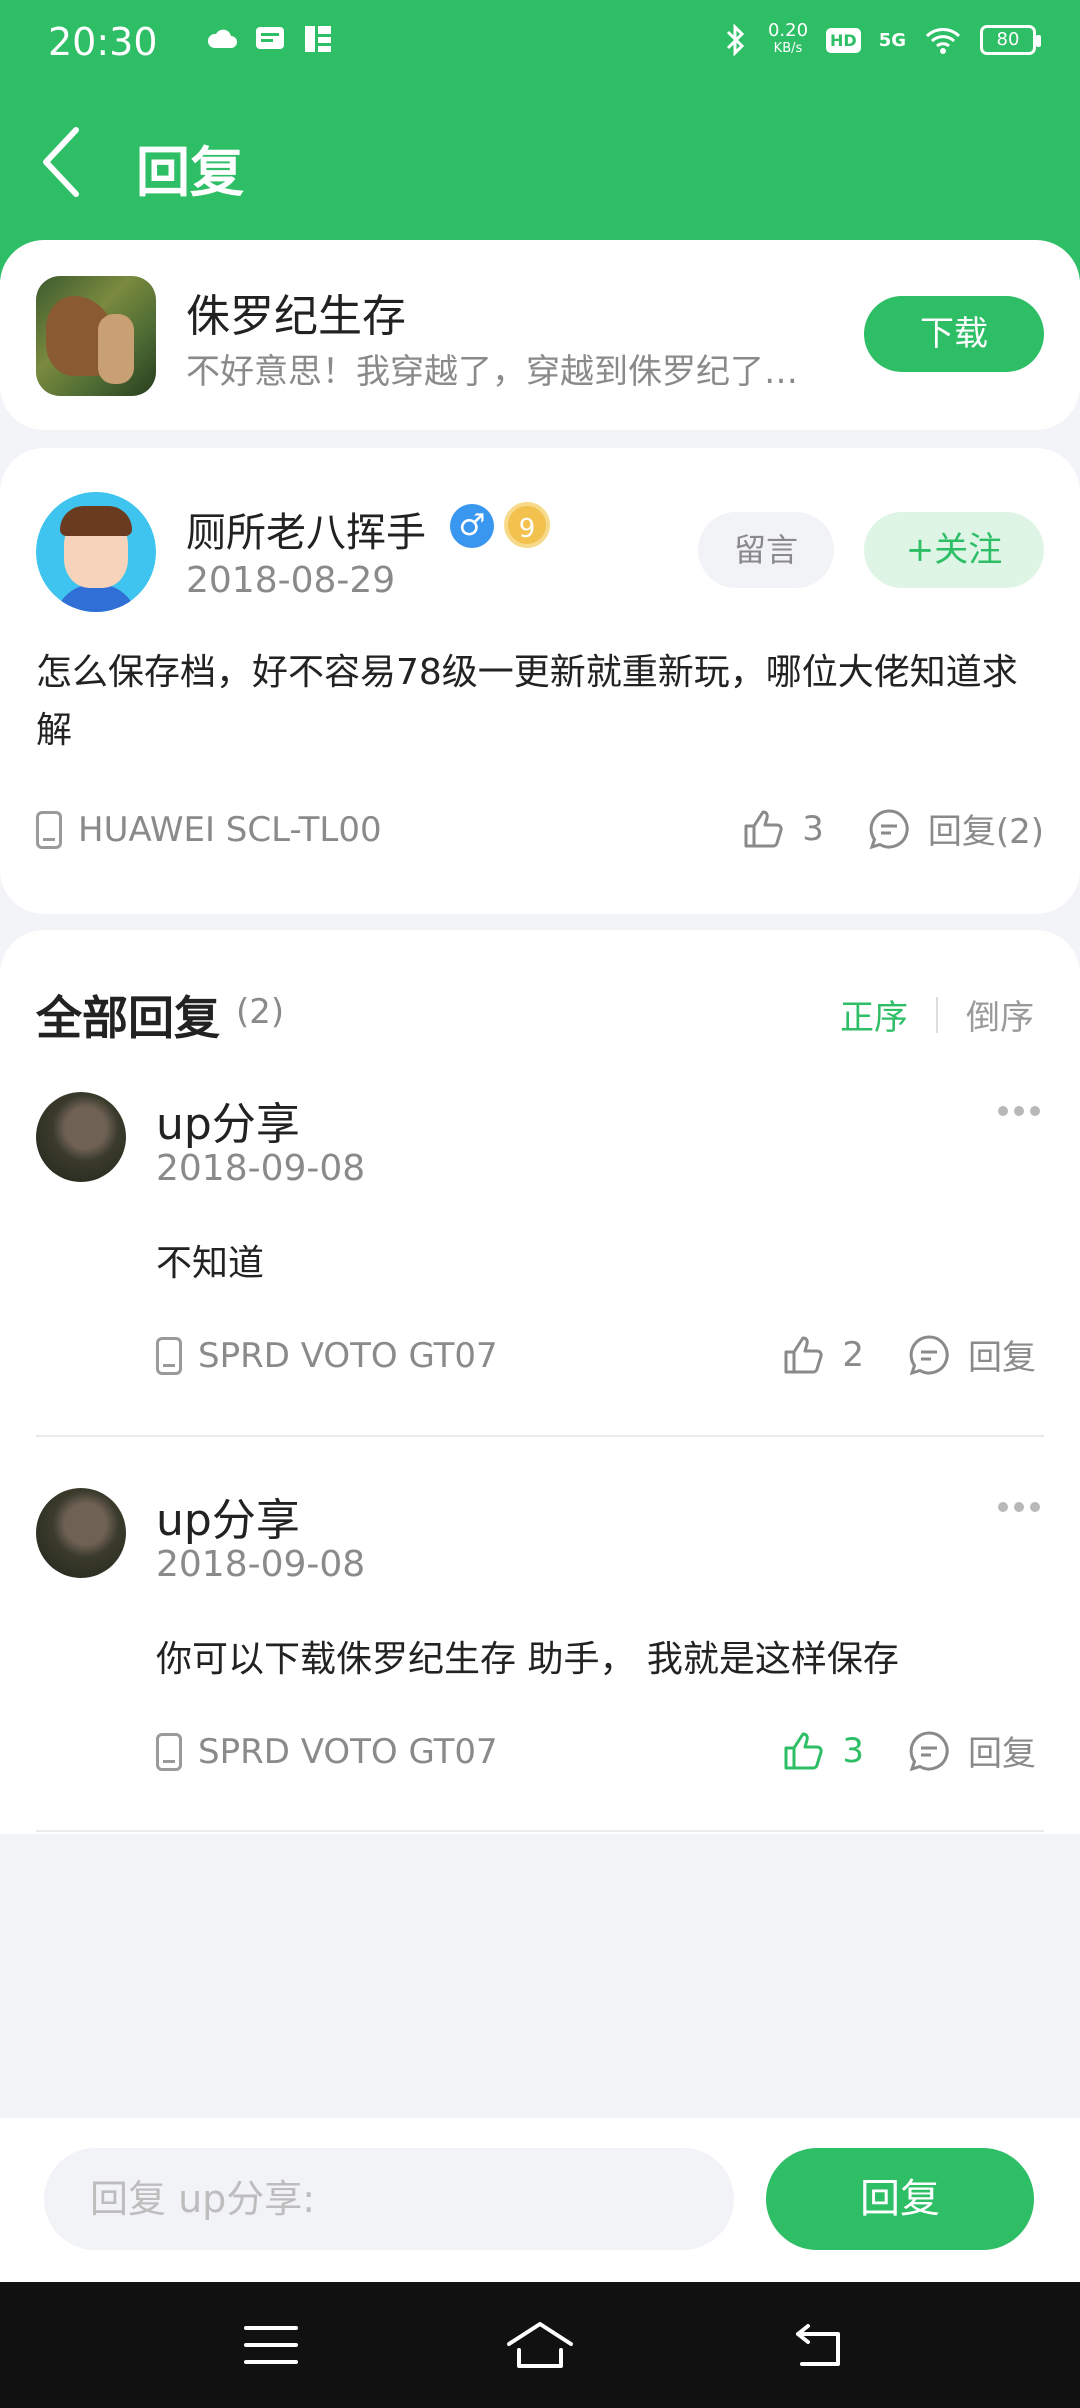  I want to click on status-bar: 20:30 0.20 KB/s HD 5G 80, so click(540, 42).